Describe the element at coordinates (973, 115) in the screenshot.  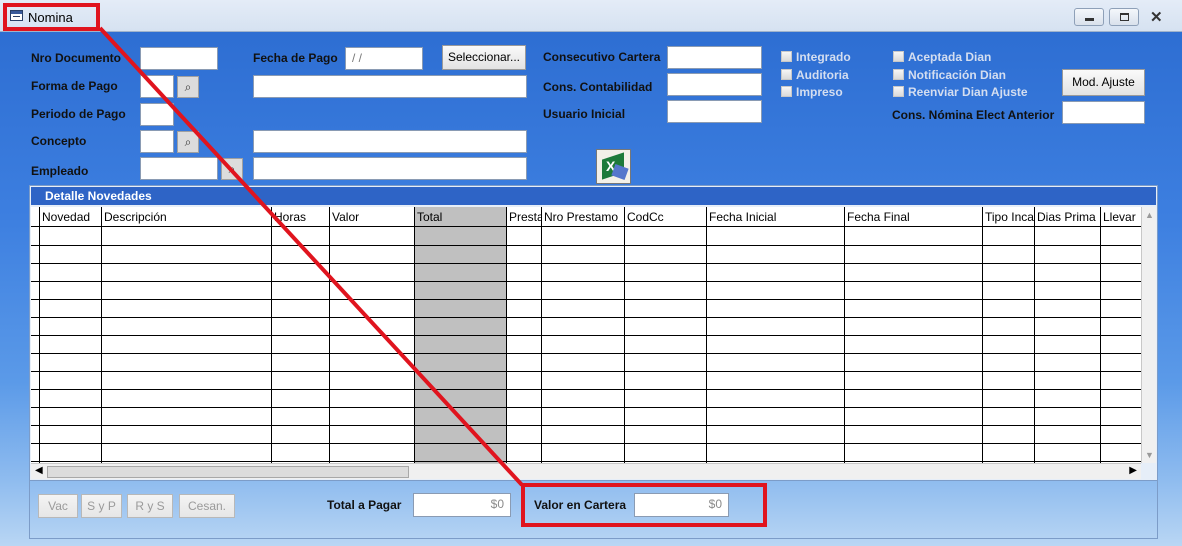
I see `cons-nomina-anterior-label: Cons. Nómina Elect Anterior` at that location.